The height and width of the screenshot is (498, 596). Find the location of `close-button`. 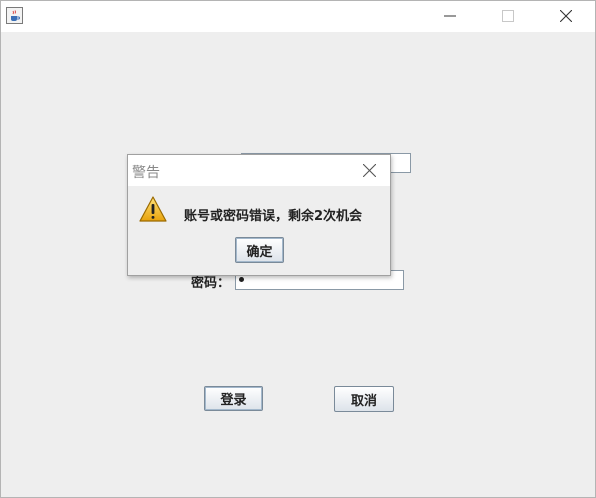

close-button is located at coordinates (566, 16).